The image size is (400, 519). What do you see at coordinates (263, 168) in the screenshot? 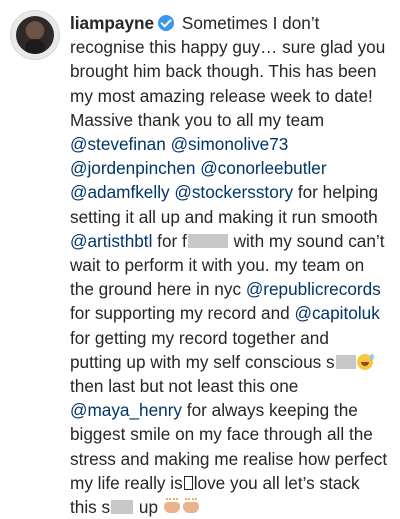
I see `mention-link-conorleebutler: @conorleebutler` at bounding box center [263, 168].